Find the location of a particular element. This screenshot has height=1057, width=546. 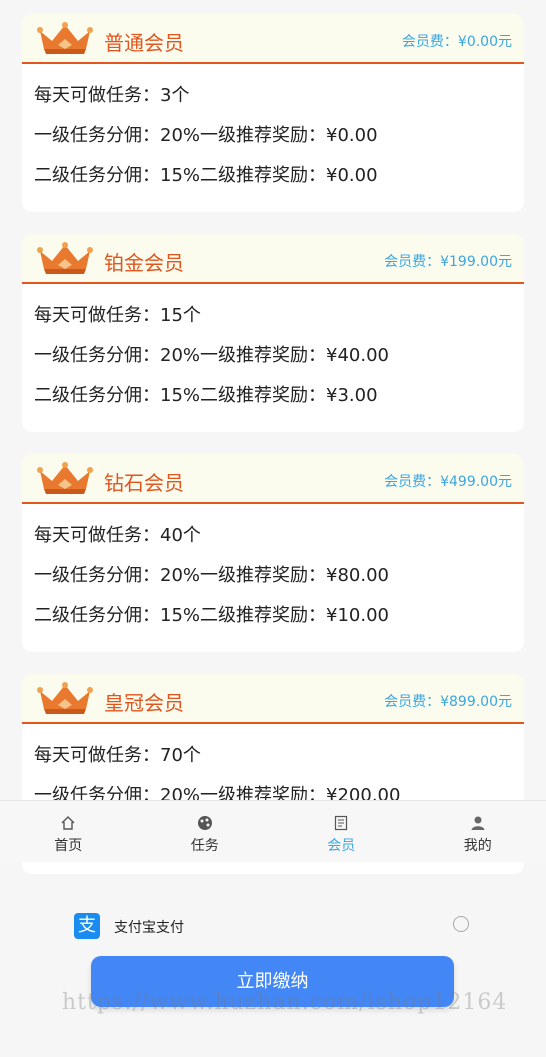

tab-member: 会员 is located at coordinates (341, 832).